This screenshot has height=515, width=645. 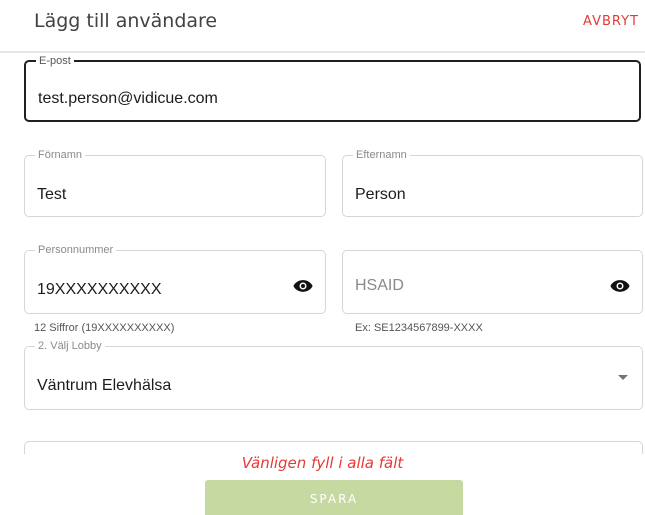 I want to click on email-field: E-post test.person@vidicue.com, so click(x=332, y=88).